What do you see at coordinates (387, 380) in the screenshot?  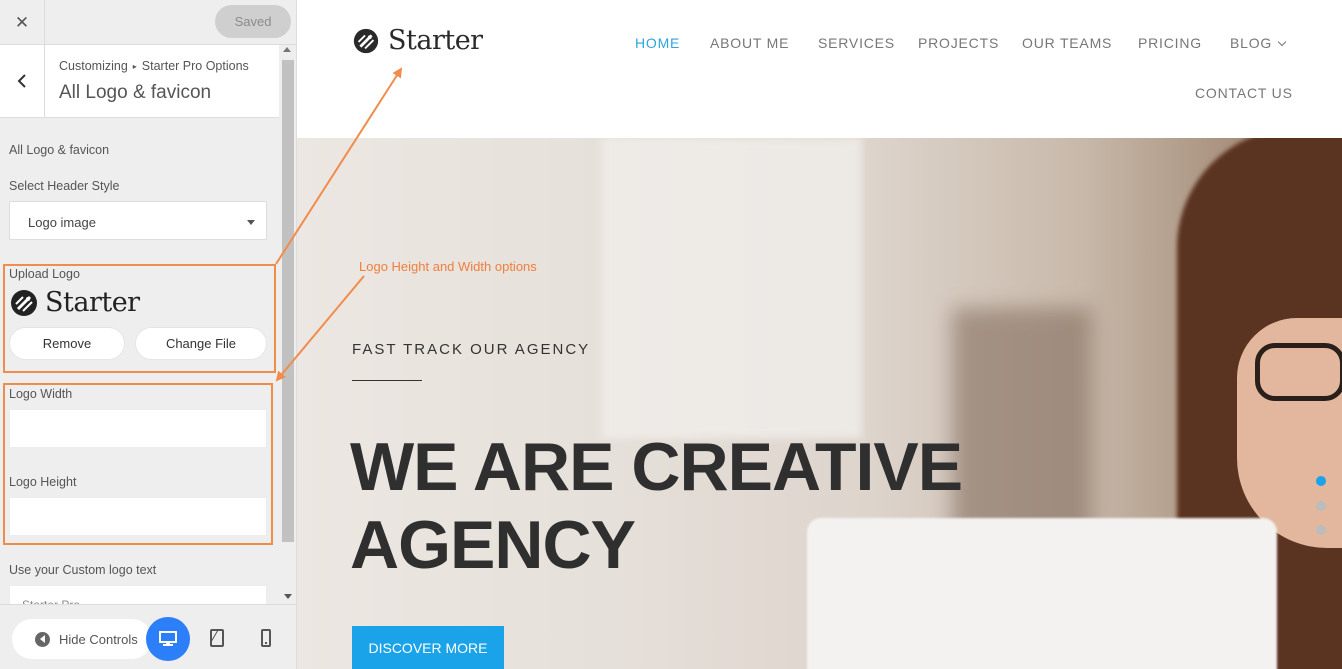 I see `hero-divider` at bounding box center [387, 380].